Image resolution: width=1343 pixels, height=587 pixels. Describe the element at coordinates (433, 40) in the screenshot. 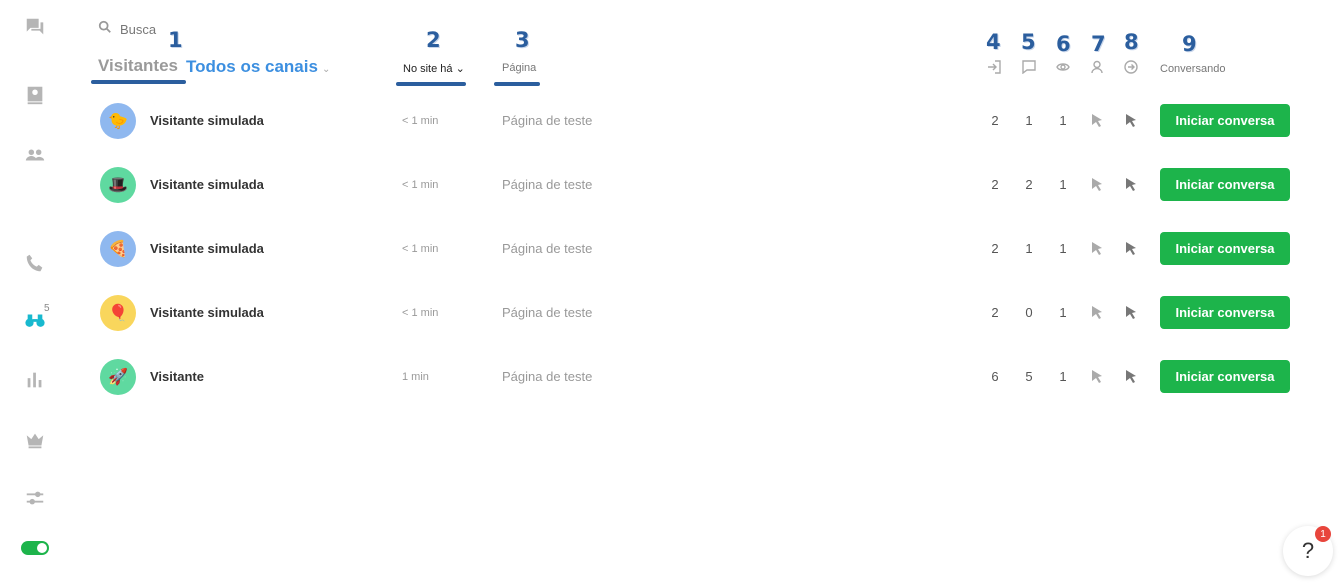

I see `annotation-number: 2` at that location.